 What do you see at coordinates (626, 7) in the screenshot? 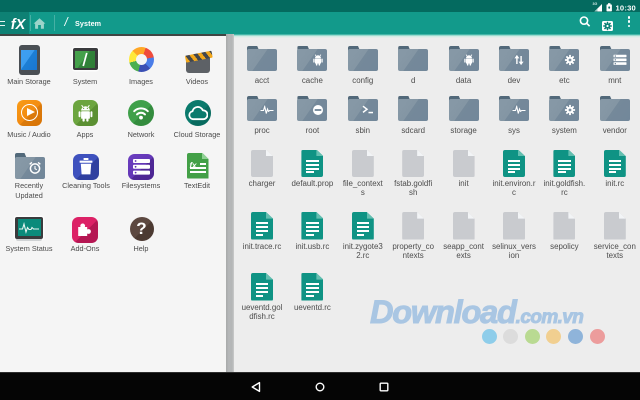
I see `svg-text: 10:30` at bounding box center [626, 7].